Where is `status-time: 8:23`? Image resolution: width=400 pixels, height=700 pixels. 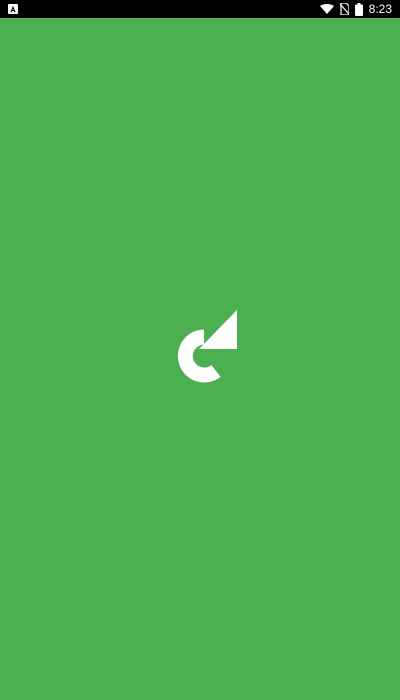 status-time: 8:23 is located at coordinates (380, 9).